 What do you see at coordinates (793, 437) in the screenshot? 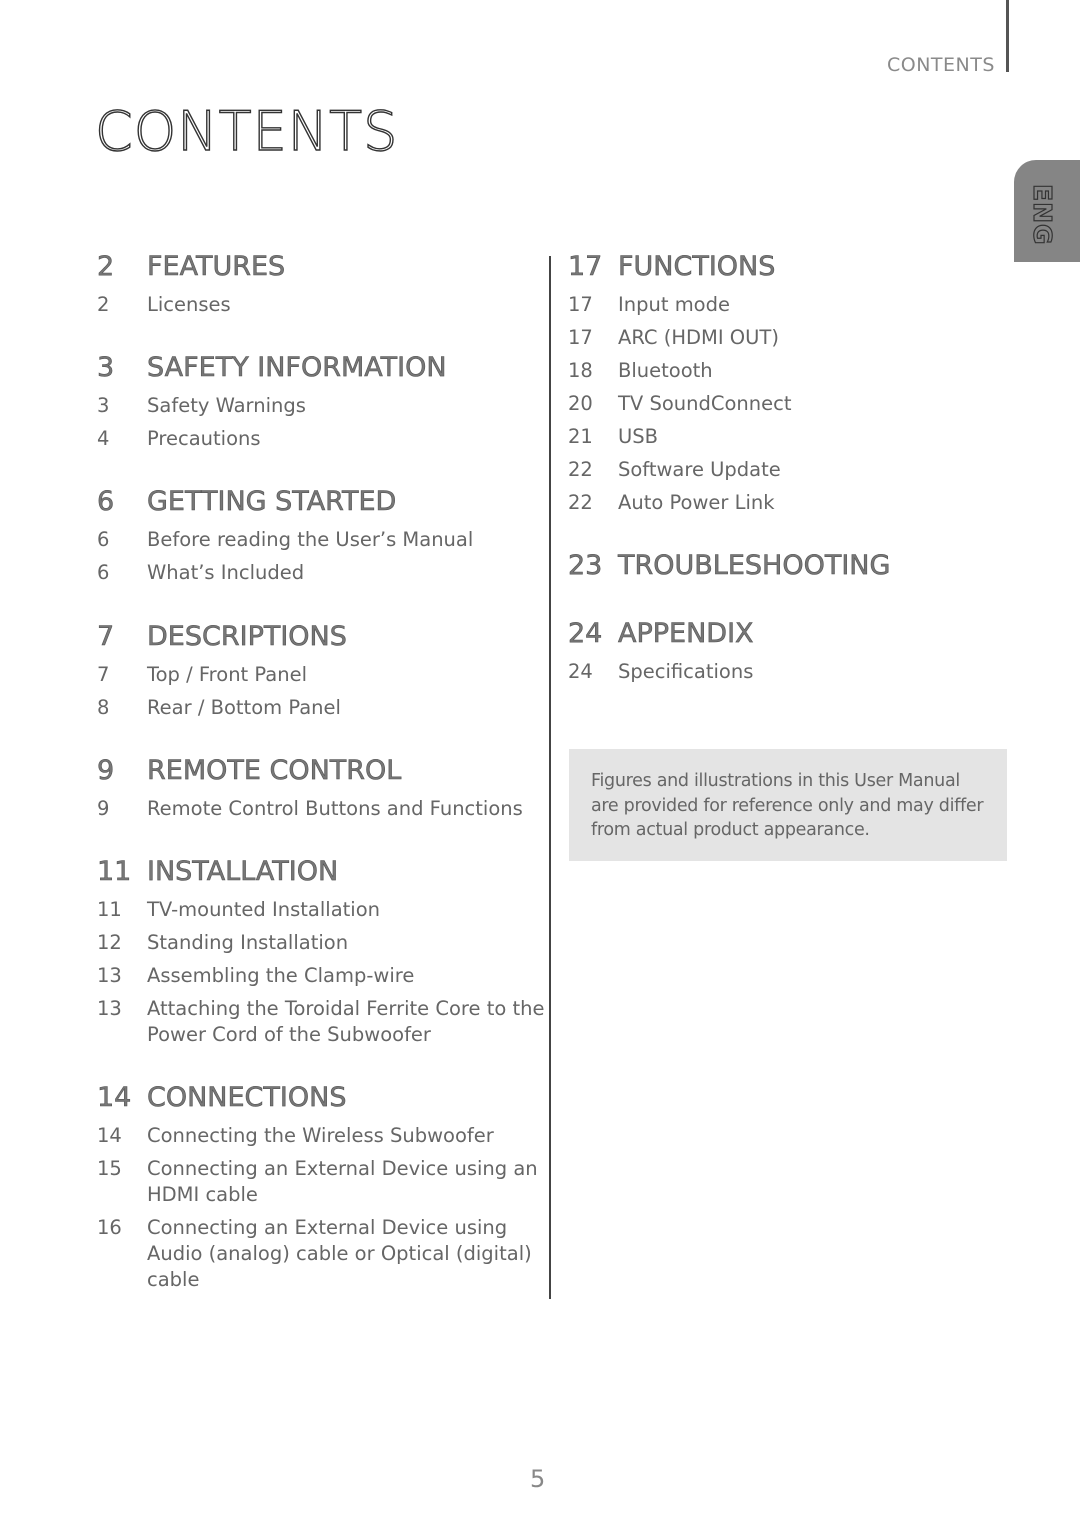
I see `toc-item: 21 USB` at bounding box center [793, 437].